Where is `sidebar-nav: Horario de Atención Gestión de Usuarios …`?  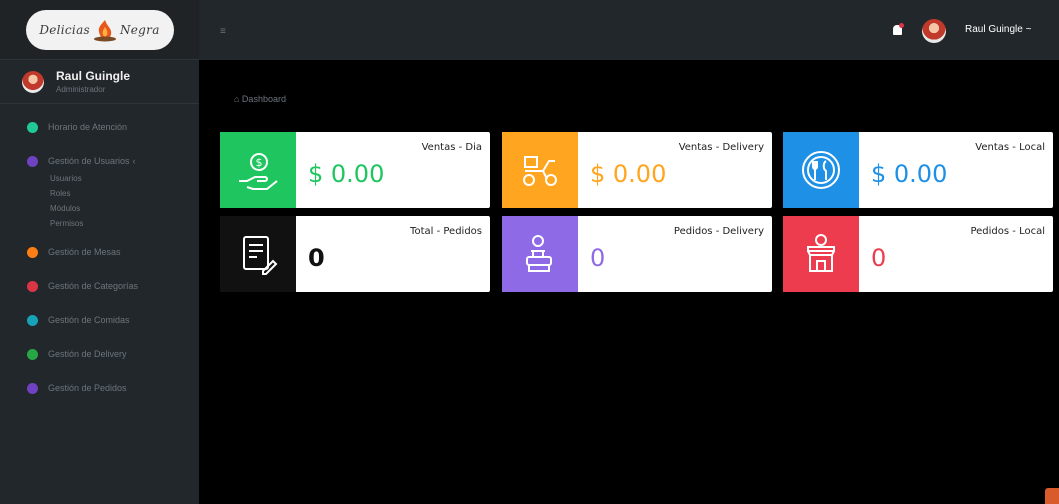 sidebar-nav: Horario de Atención Gestión de Usuarios … is located at coordinates (99, 251).